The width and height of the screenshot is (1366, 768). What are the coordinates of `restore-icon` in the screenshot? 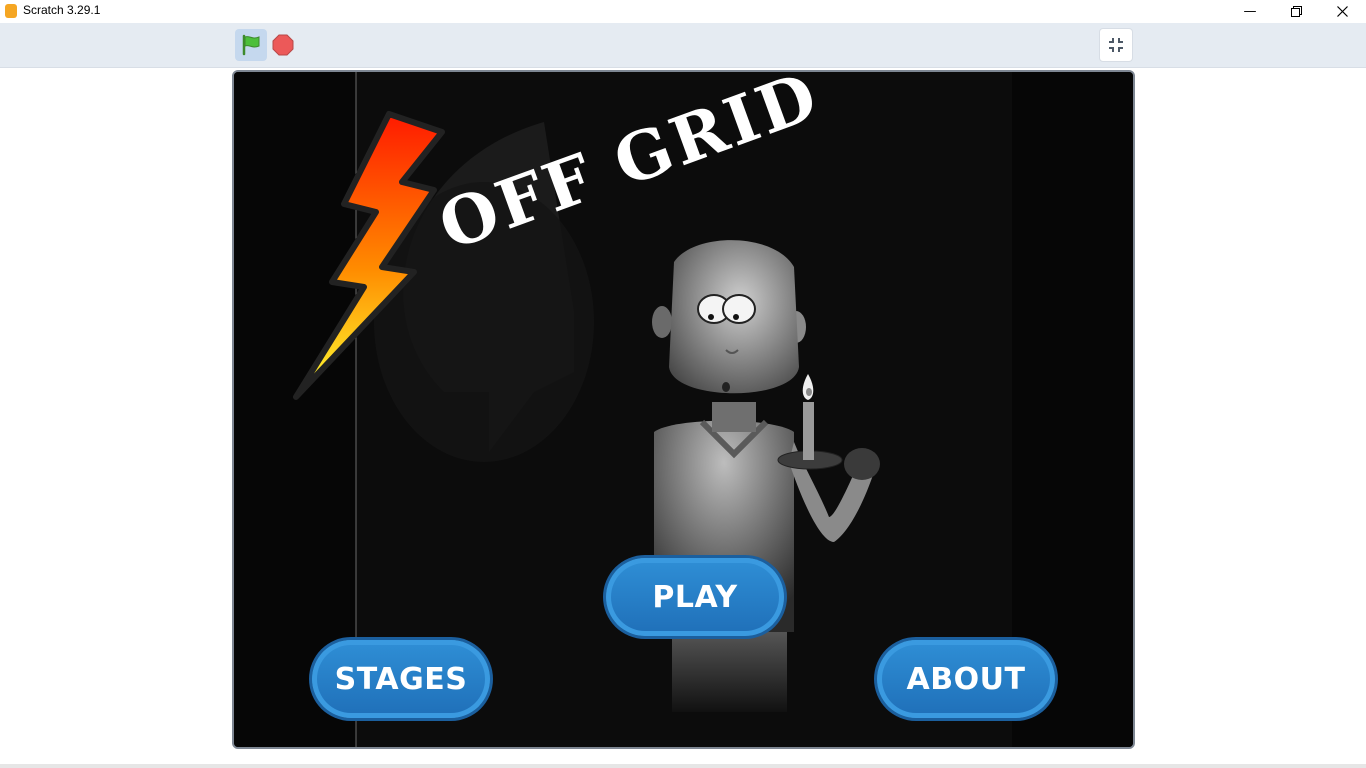 It's located at (1296, 11).